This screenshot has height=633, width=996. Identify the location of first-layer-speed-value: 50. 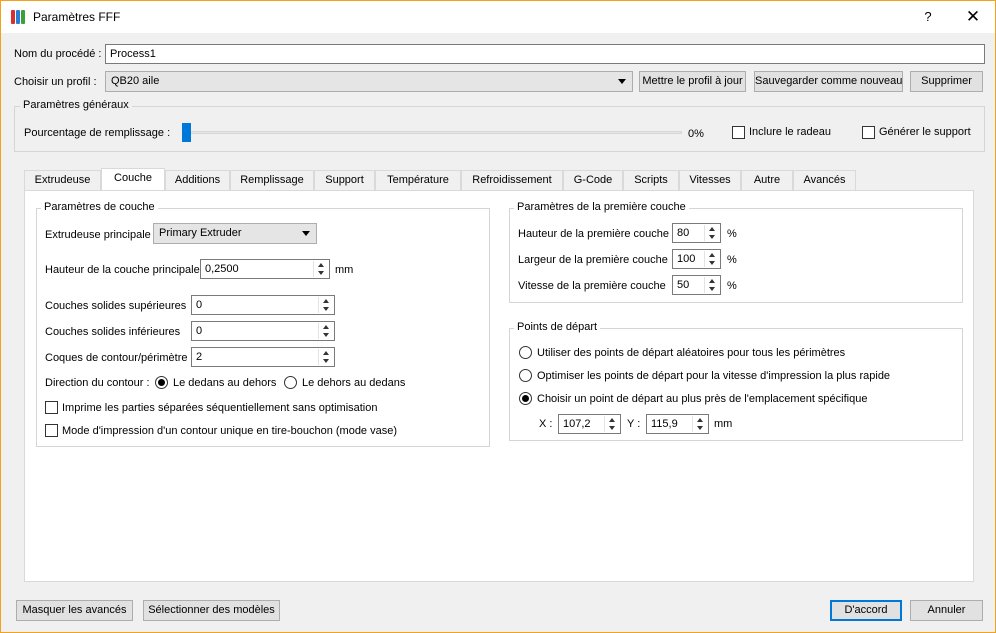
(683, 285).